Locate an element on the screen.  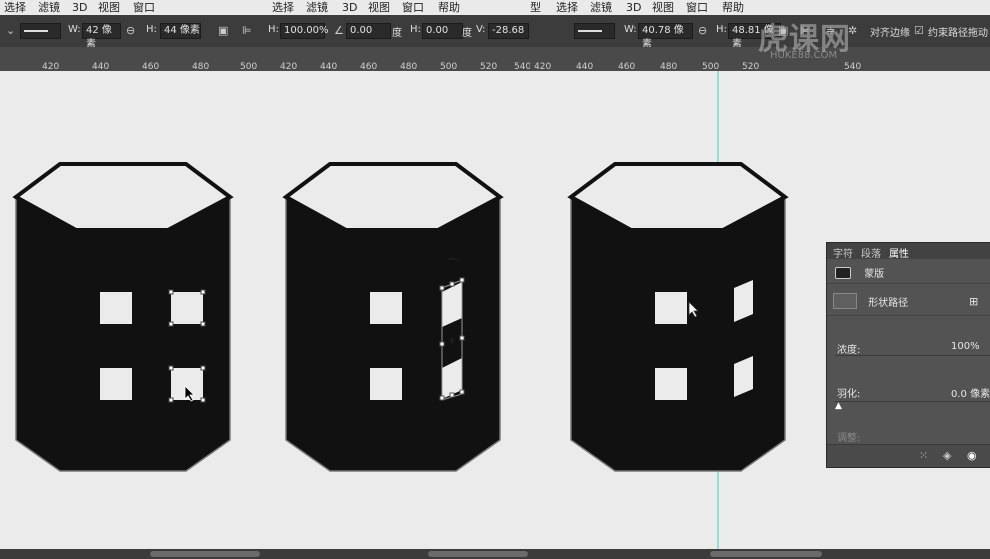
path-thumbnail is located at coordinates (845, 301).